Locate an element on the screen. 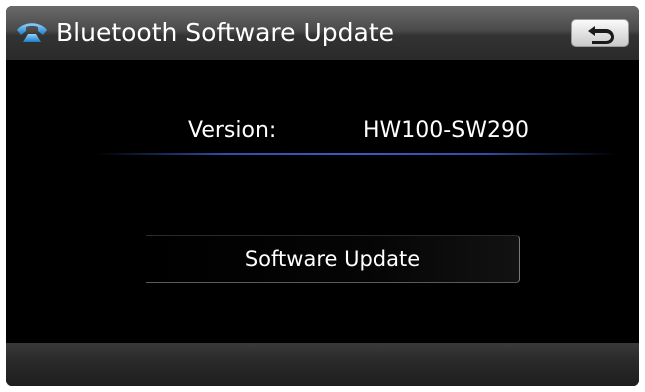 This screenshot has width=645, height=392. footer-bar is located at coordinates (322, 364).